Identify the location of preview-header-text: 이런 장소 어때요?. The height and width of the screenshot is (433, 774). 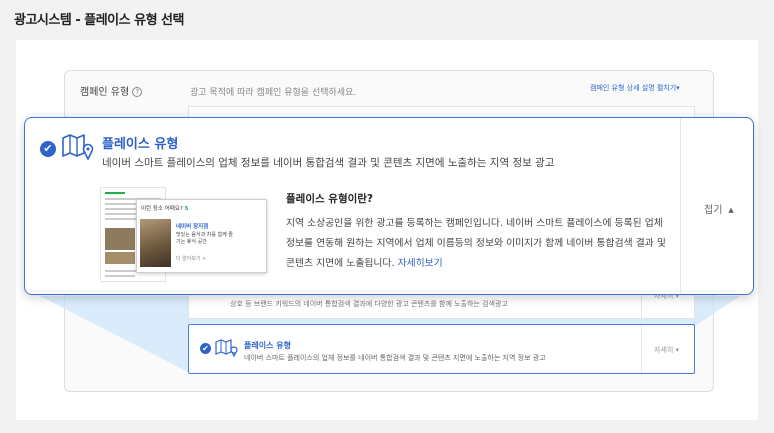
(162, 209).